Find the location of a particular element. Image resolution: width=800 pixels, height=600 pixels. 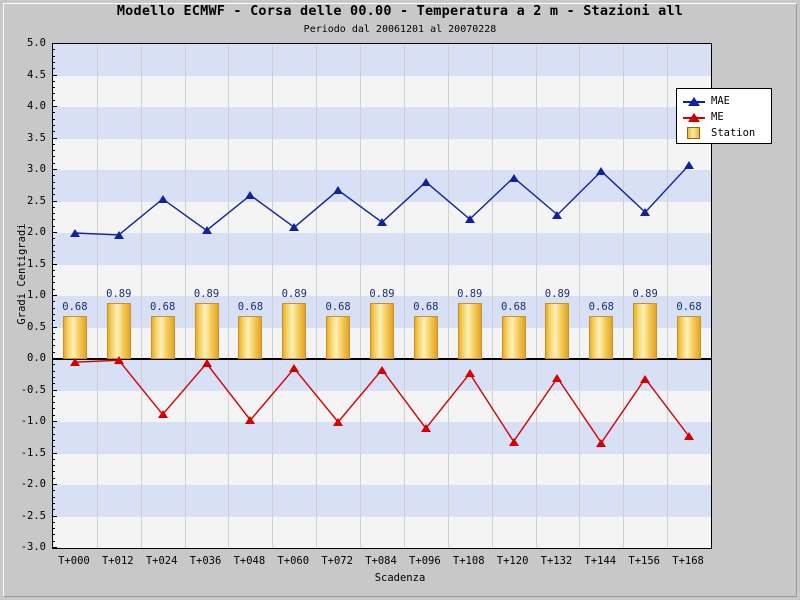

y-axis-tick-label: 0.0 is located at coordinates (36, 358).